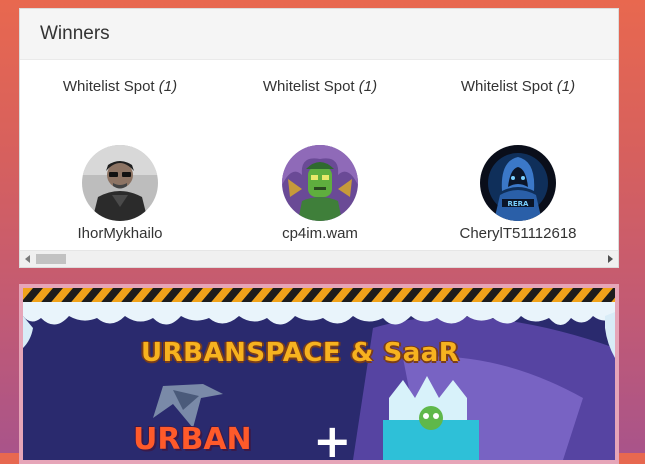  Describe the element at coordinates (518, 183) in the screenshot. I see `hooded-figure-icon: RERA` at that location.